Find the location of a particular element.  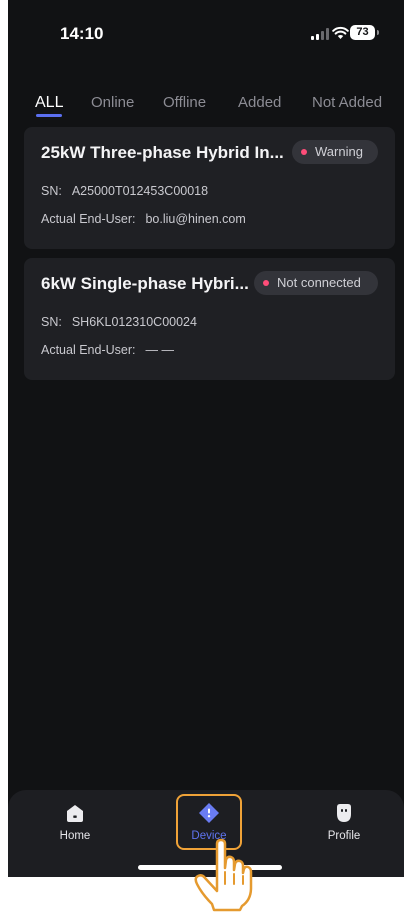

status-label: Warning is located at coordinates (339, 151).